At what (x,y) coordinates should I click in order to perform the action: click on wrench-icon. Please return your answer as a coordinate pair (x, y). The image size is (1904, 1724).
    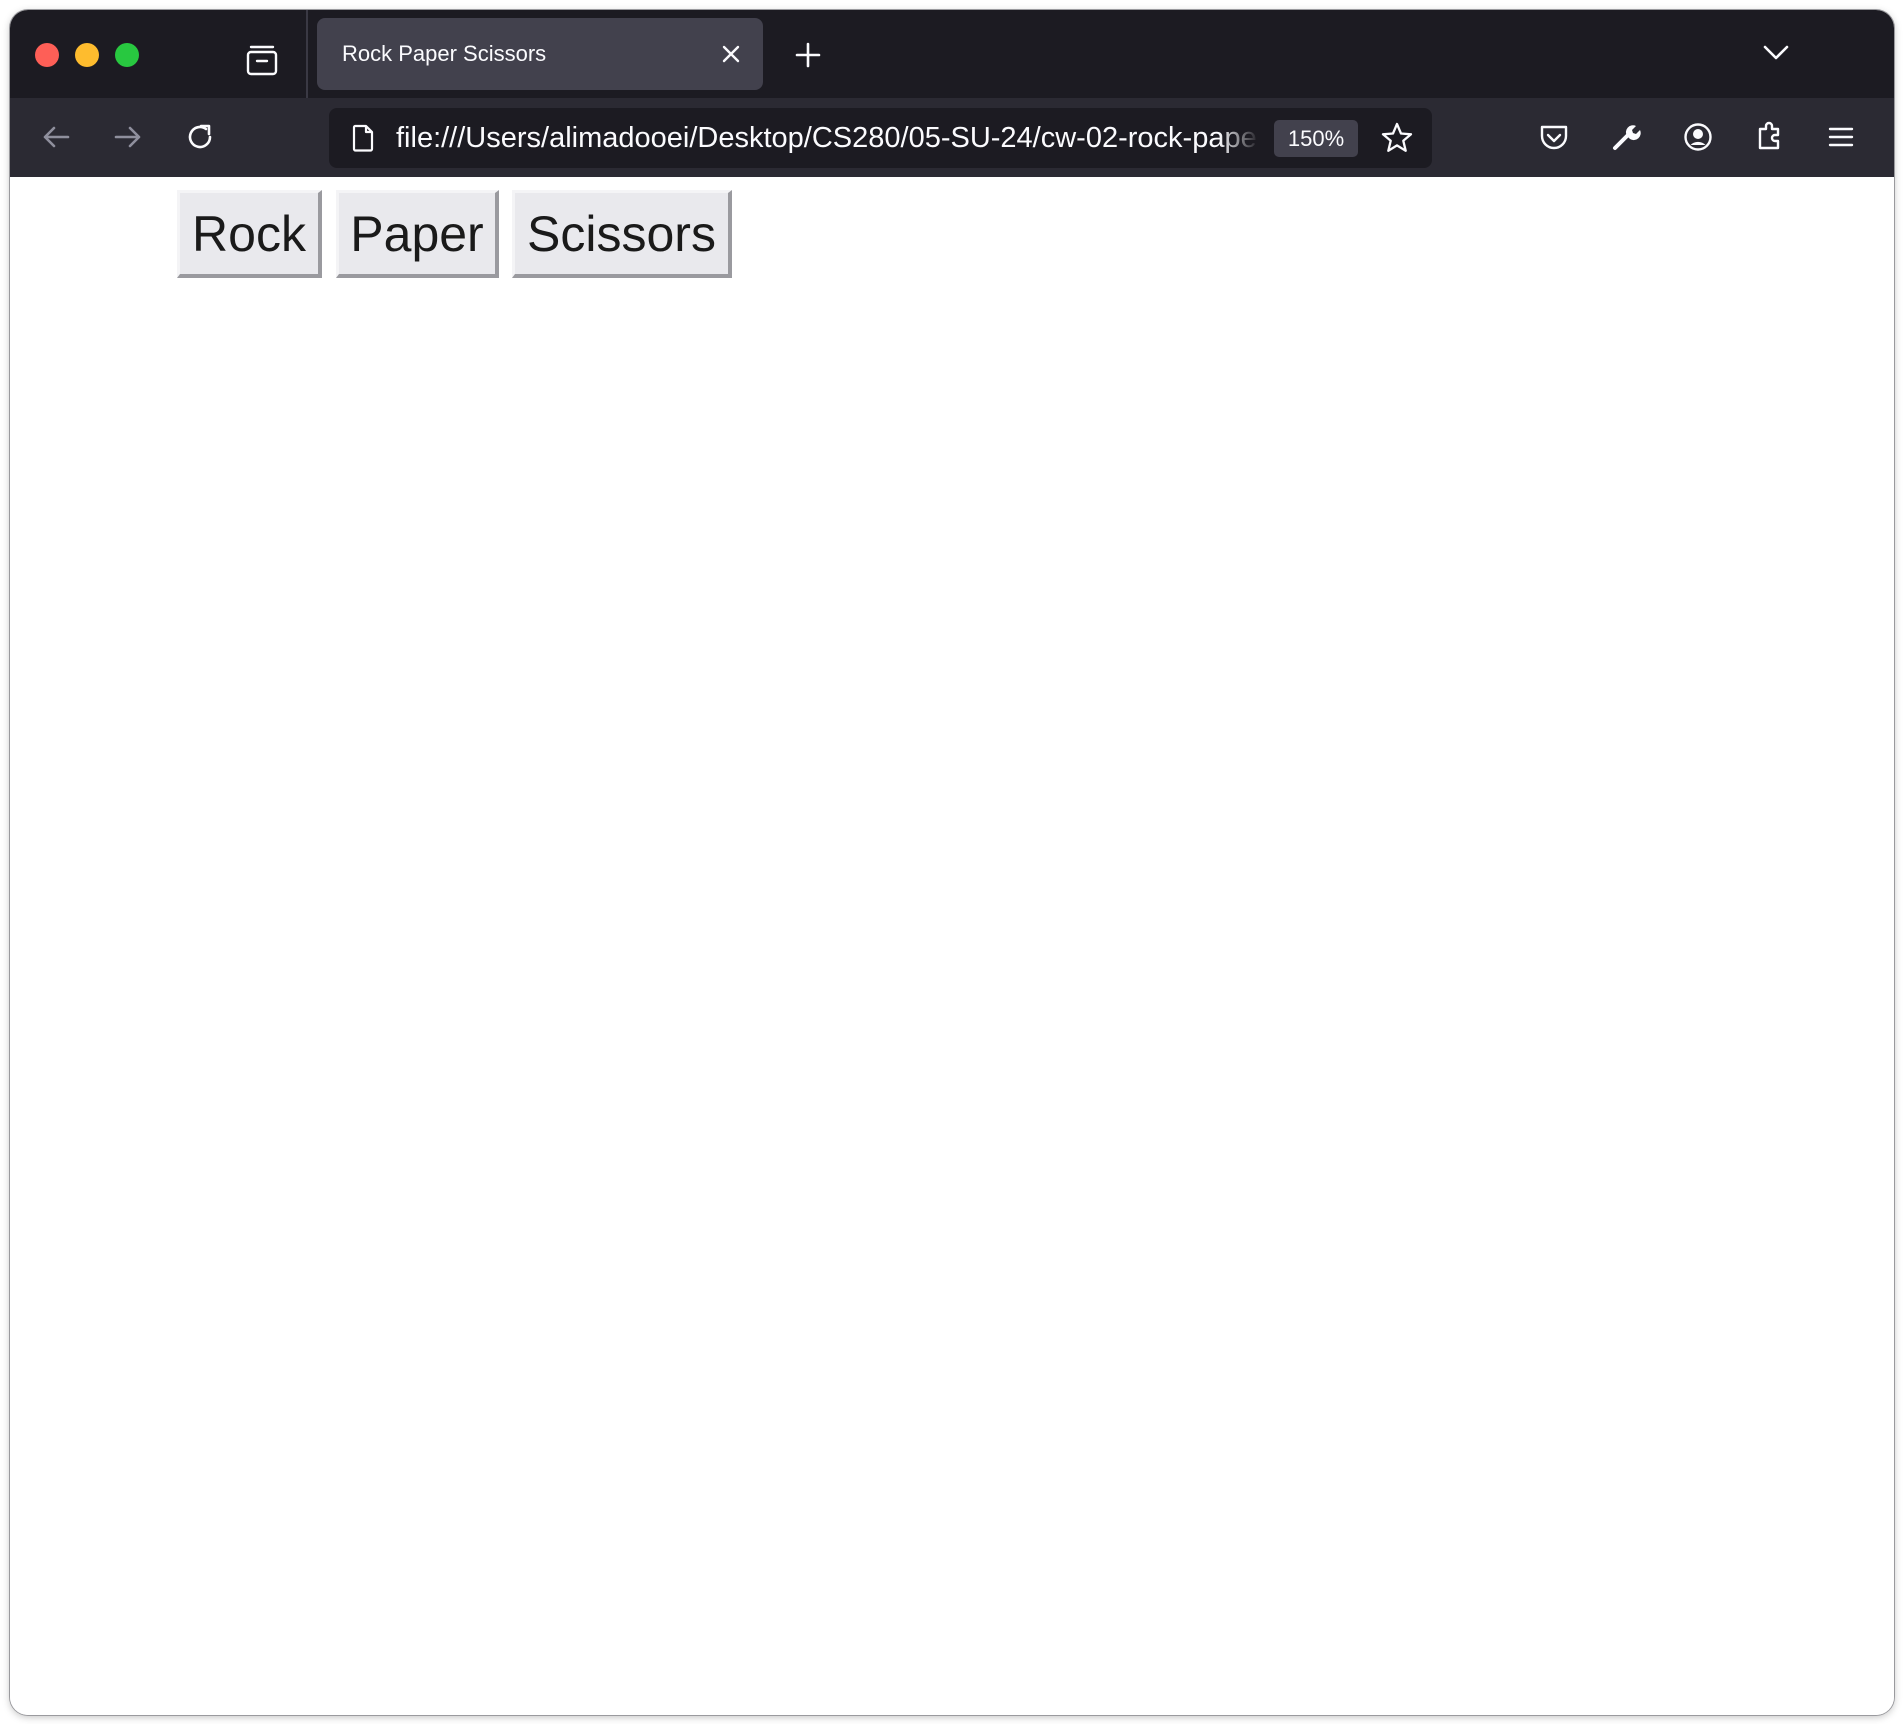
    Looking at the image, I should click on (1626, 137).